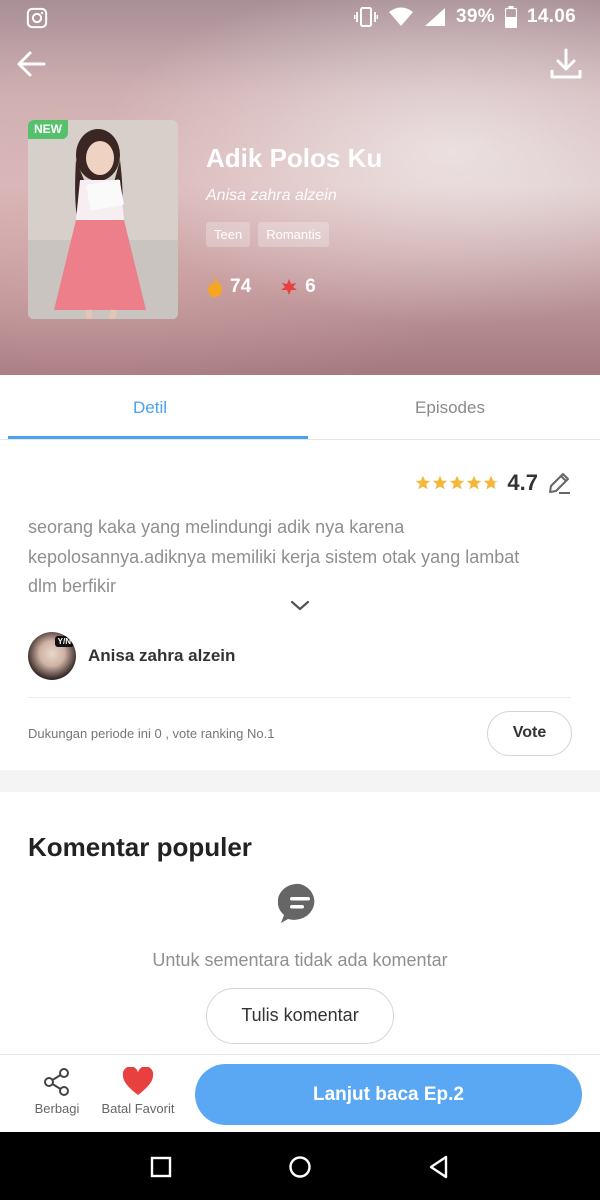 The image size is (600, 1200). I want to click on battery-icon, so click(510, 17).